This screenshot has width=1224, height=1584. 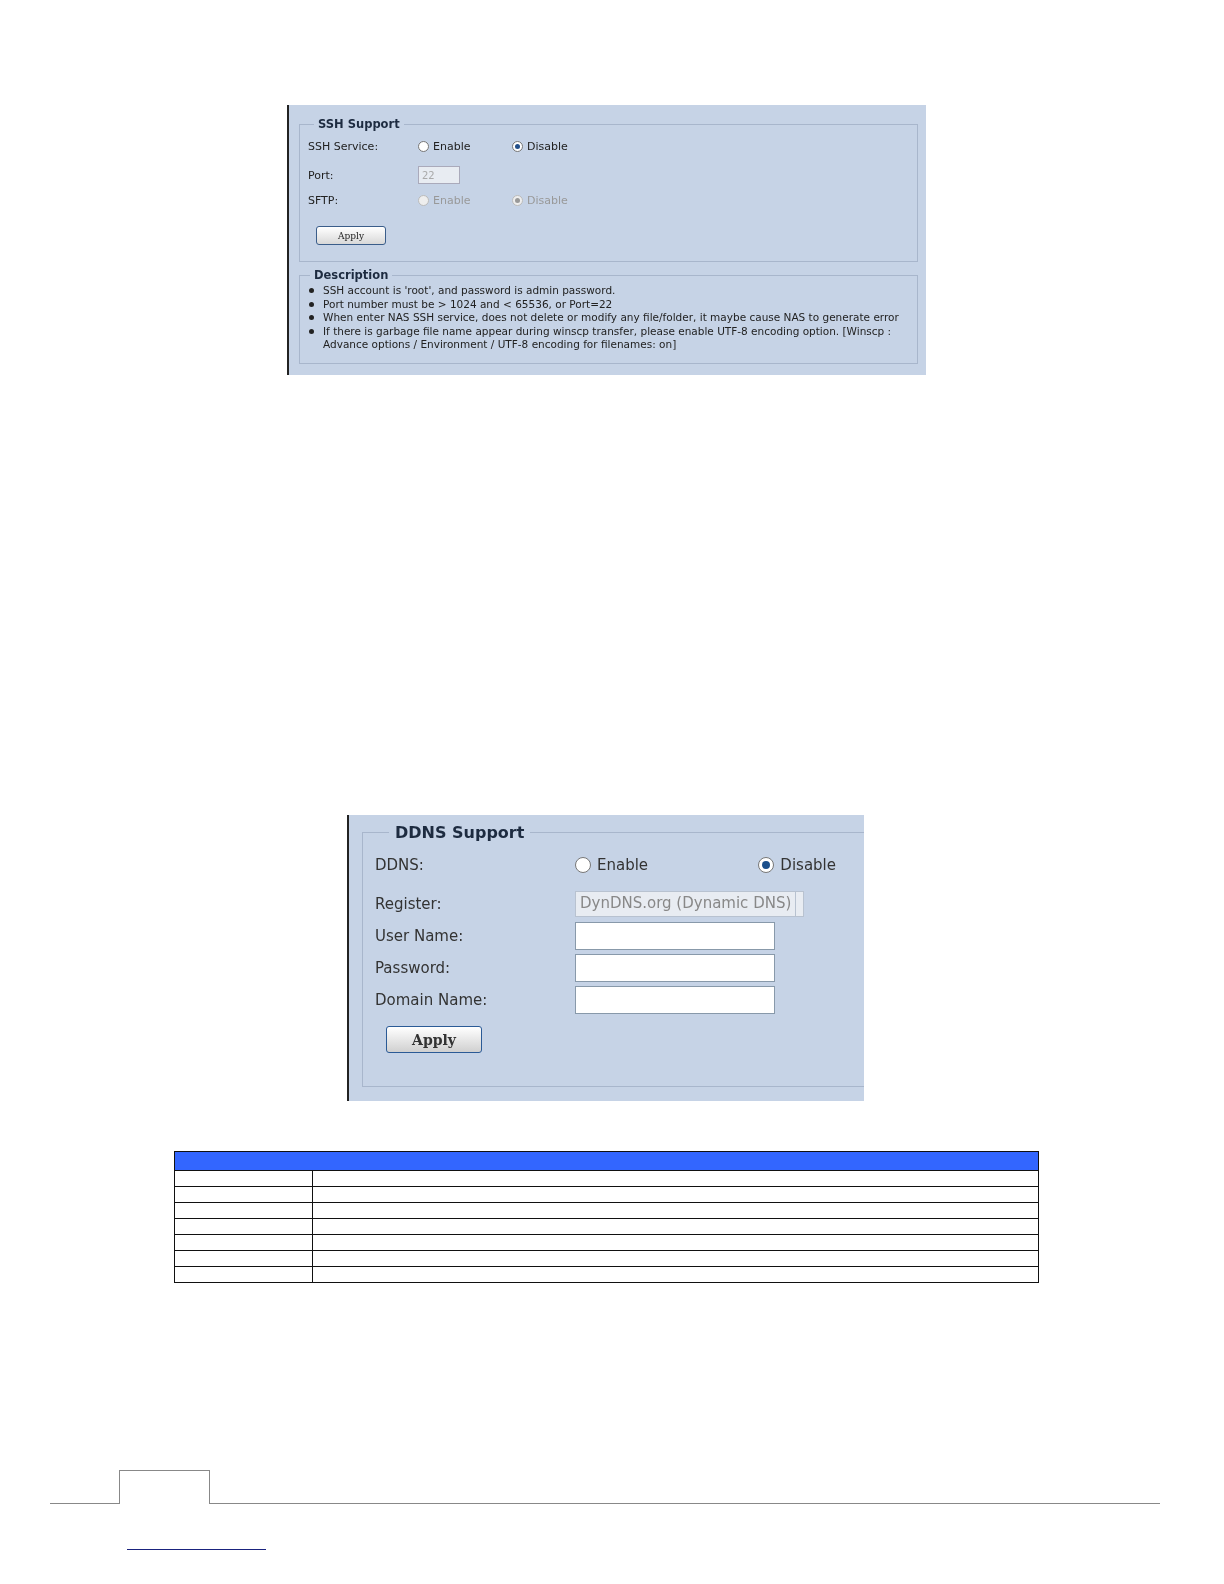 I want to click on group-title: Description, so click(x=351, y=275).